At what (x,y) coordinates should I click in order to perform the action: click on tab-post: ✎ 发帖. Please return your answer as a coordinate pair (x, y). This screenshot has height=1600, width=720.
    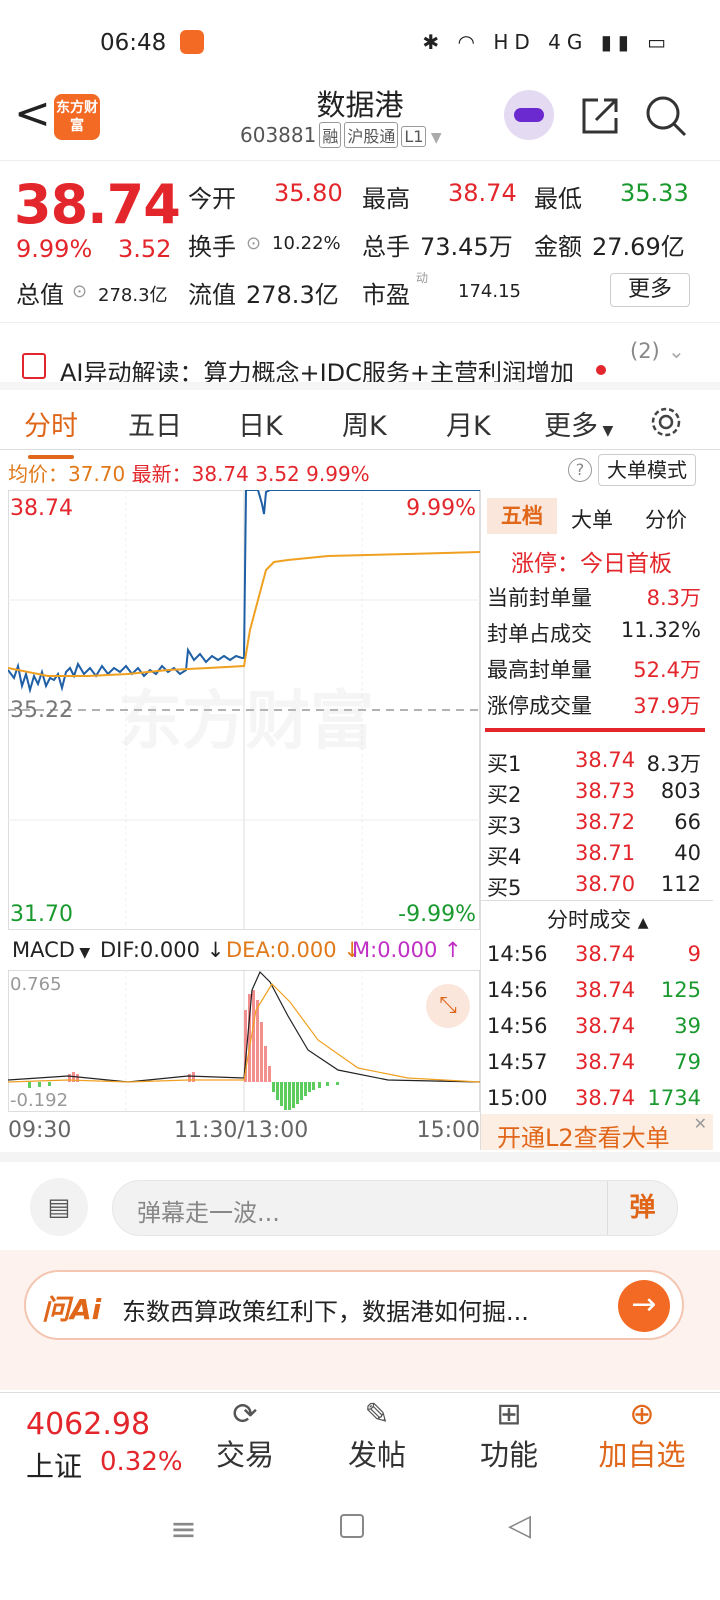
    Looking at the image, I should click on (377, 1435).